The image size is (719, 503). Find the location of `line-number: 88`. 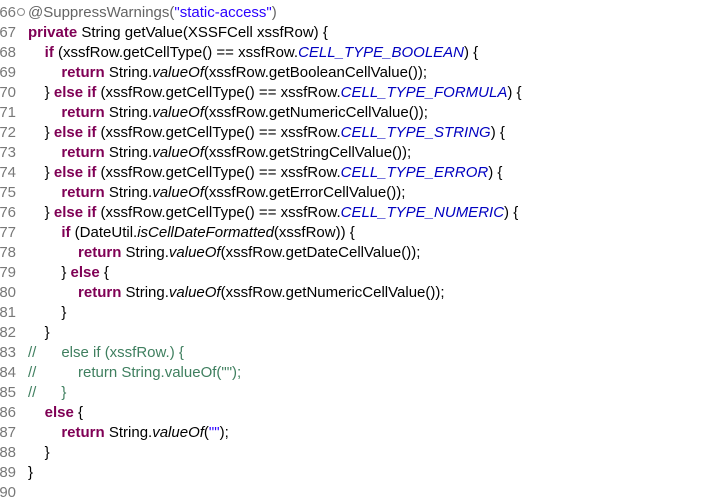

line-number: 88 is located at coordinates (8, 452).